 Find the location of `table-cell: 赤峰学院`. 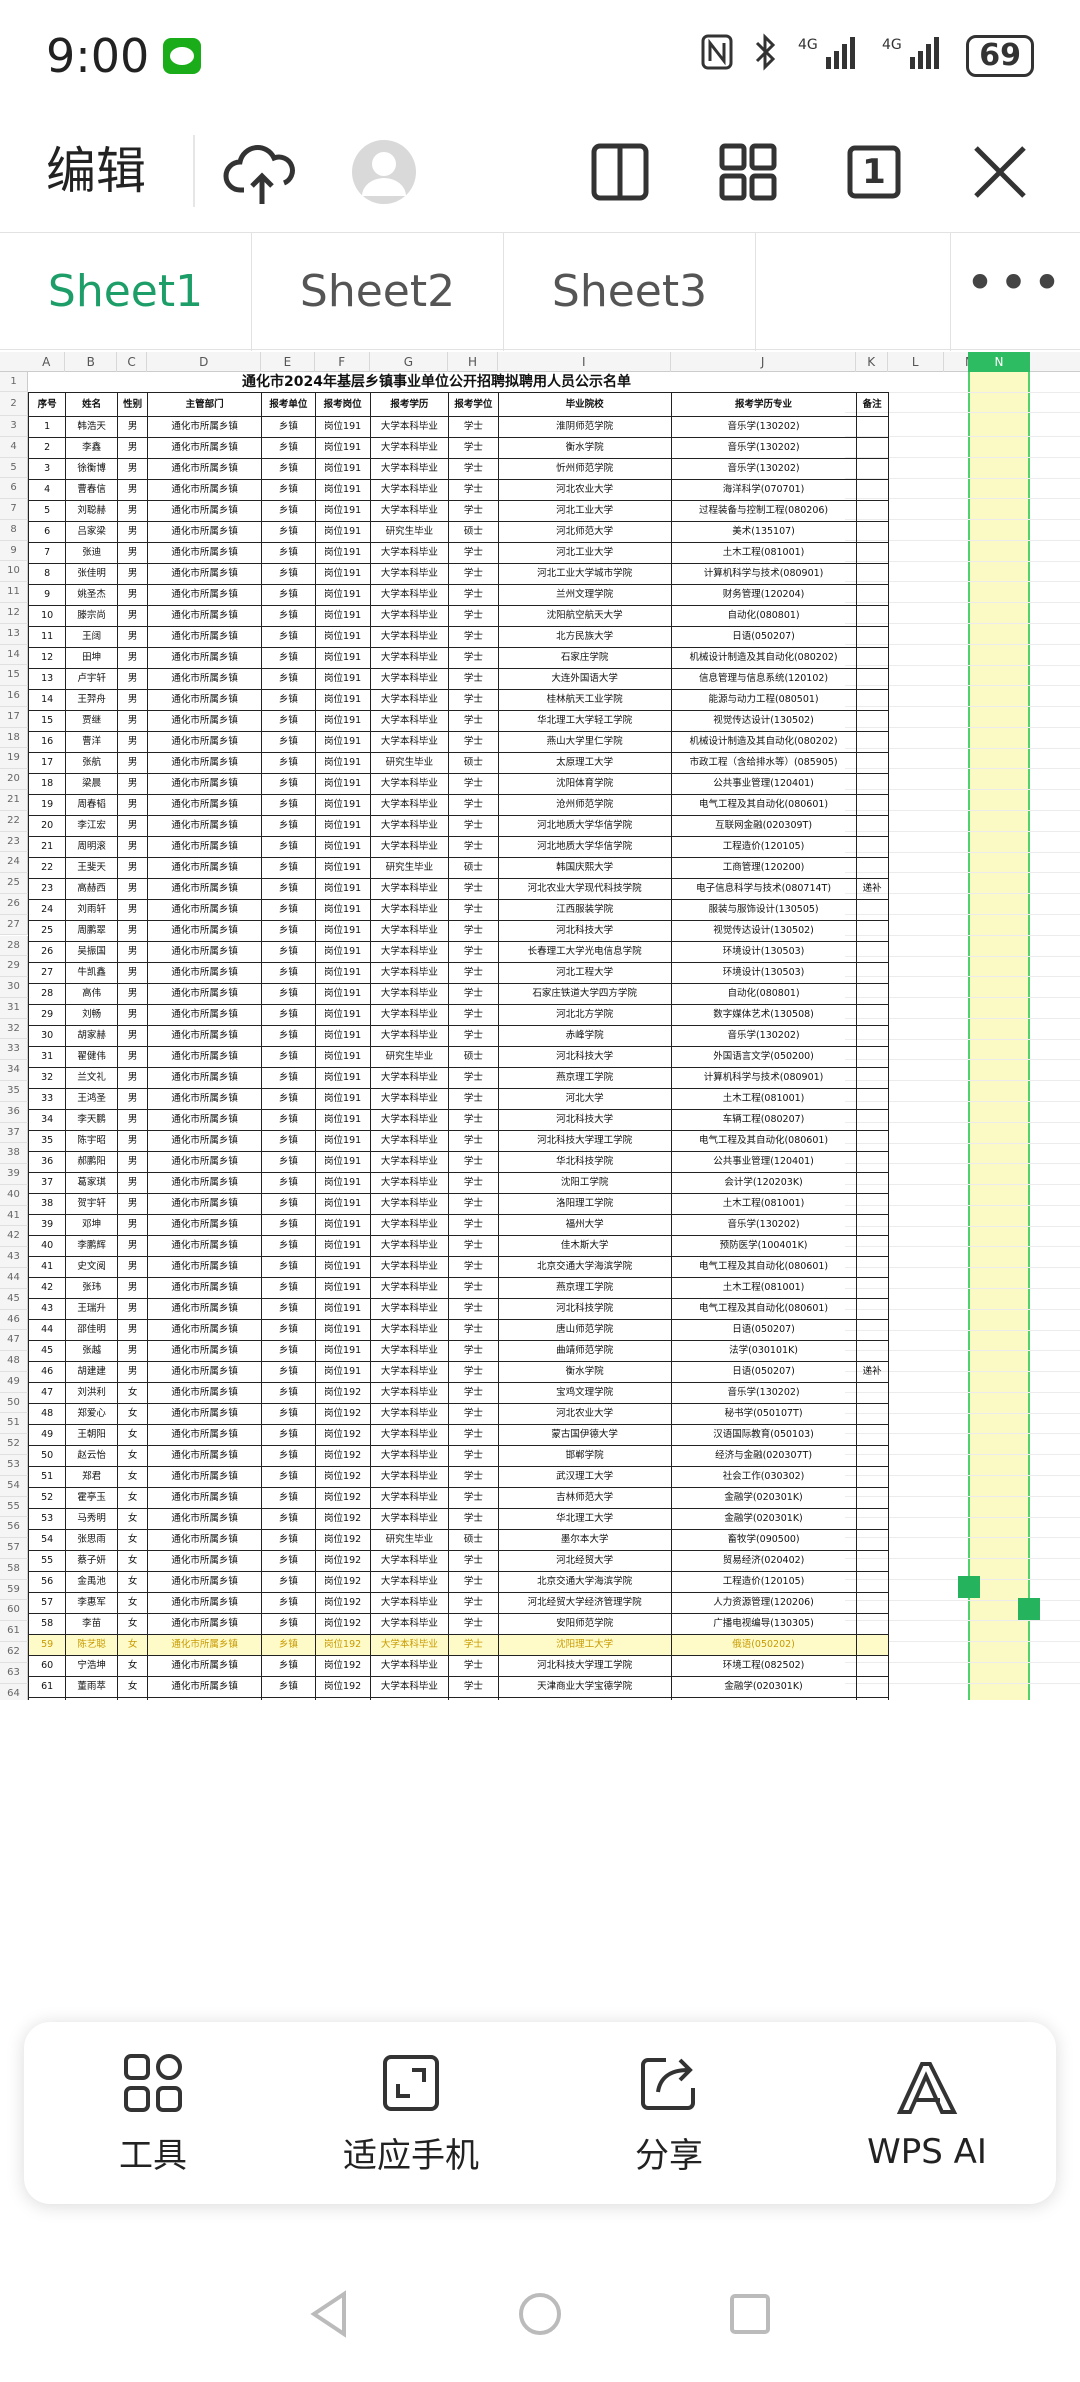

table-cell: 赤峰学院 is located at coordinates (584, 1036).